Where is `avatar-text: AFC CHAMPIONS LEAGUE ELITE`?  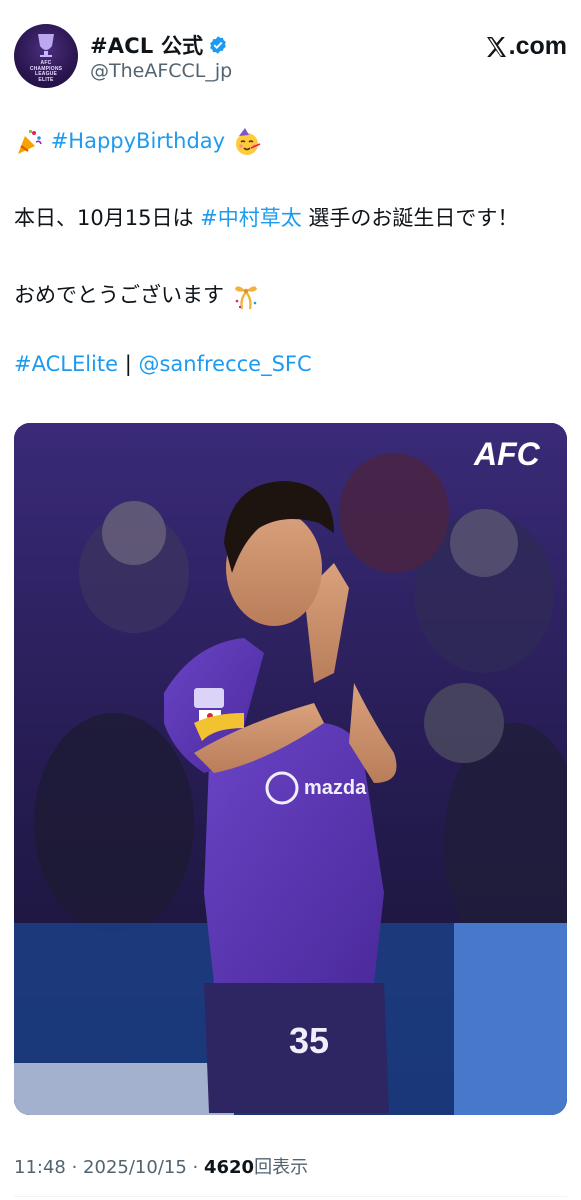
avatar-text: AFC CHAMPIONS LEAGUE ELITE is located at coordinates (46, 71).